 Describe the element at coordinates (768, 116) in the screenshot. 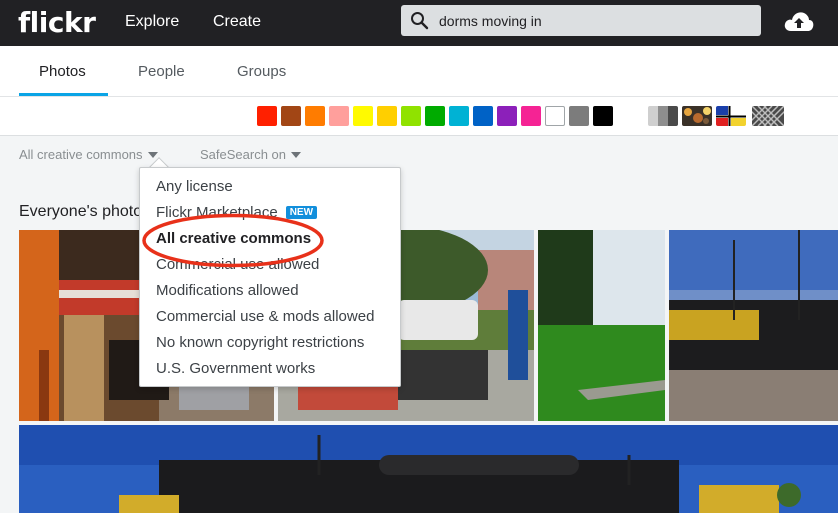

I see `pattern-style-icon` at that location.